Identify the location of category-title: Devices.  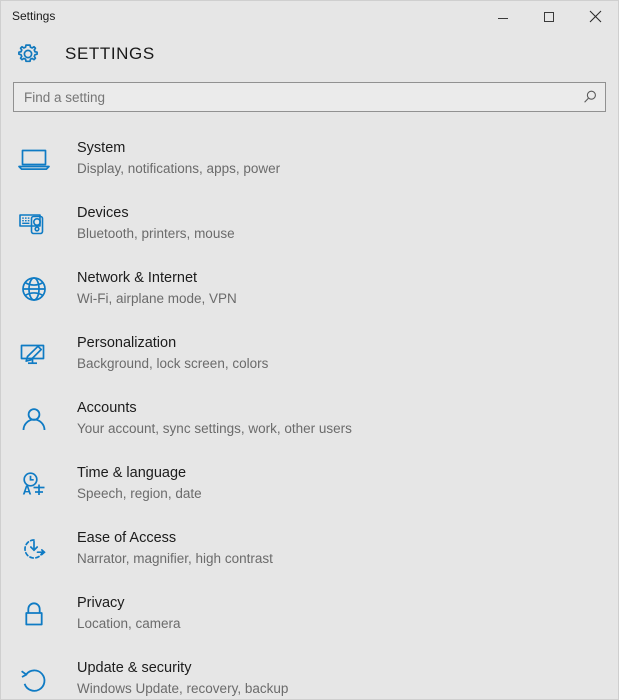
(103, 212).